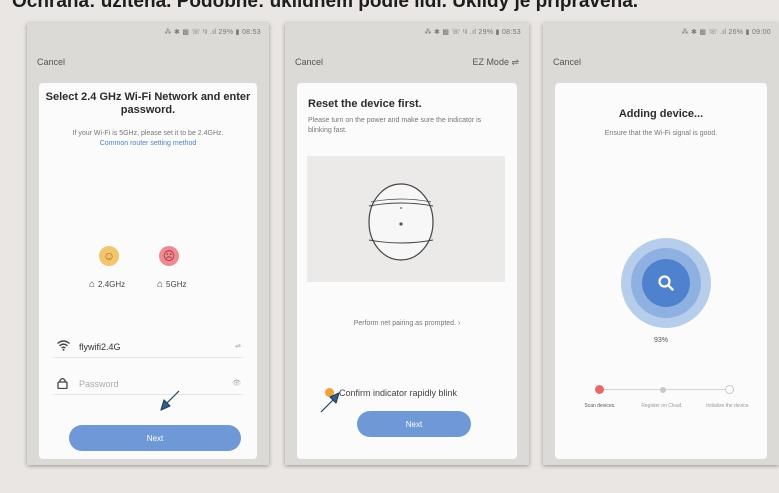 This screenshot has height=493, width=779. What do you see at coordinates (365, 104) in the screenshot?
I see `page-title: Reset the device first.` at bounding box center [365, 104].